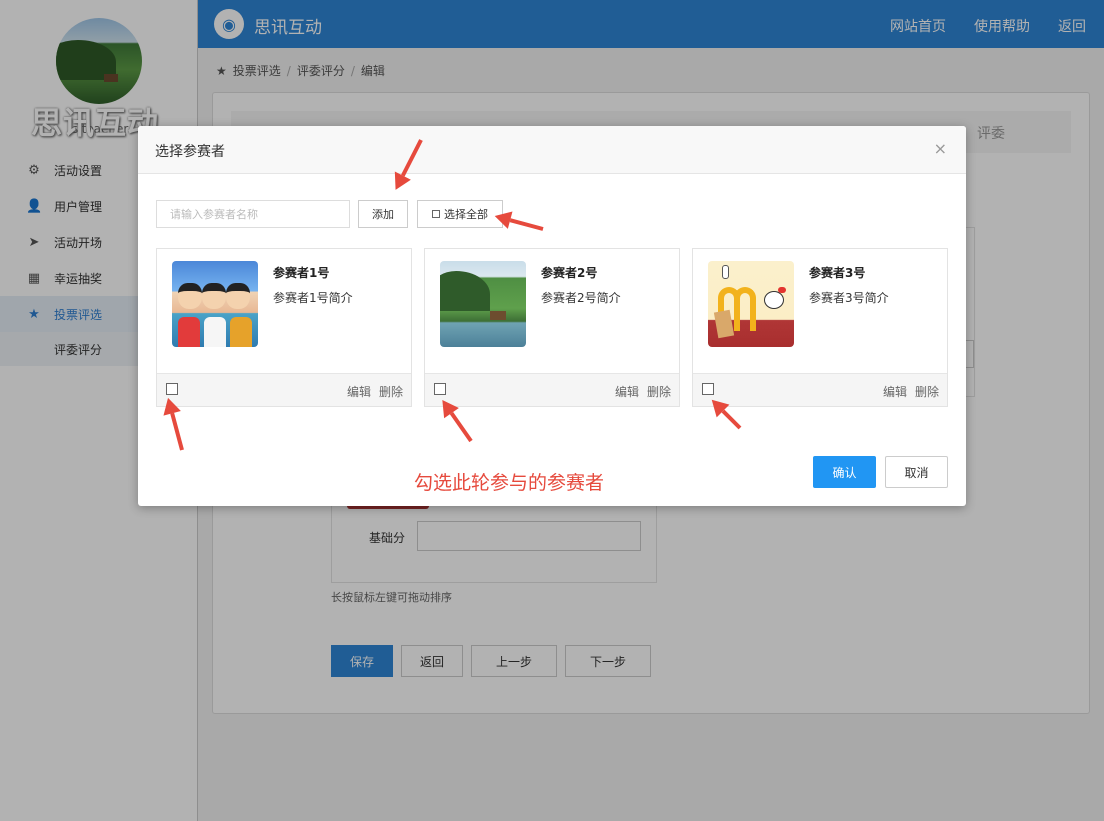 The width and height of the screenshot is (1104, 821). I want to click on cancel-button: 取消, so click(916, 472).